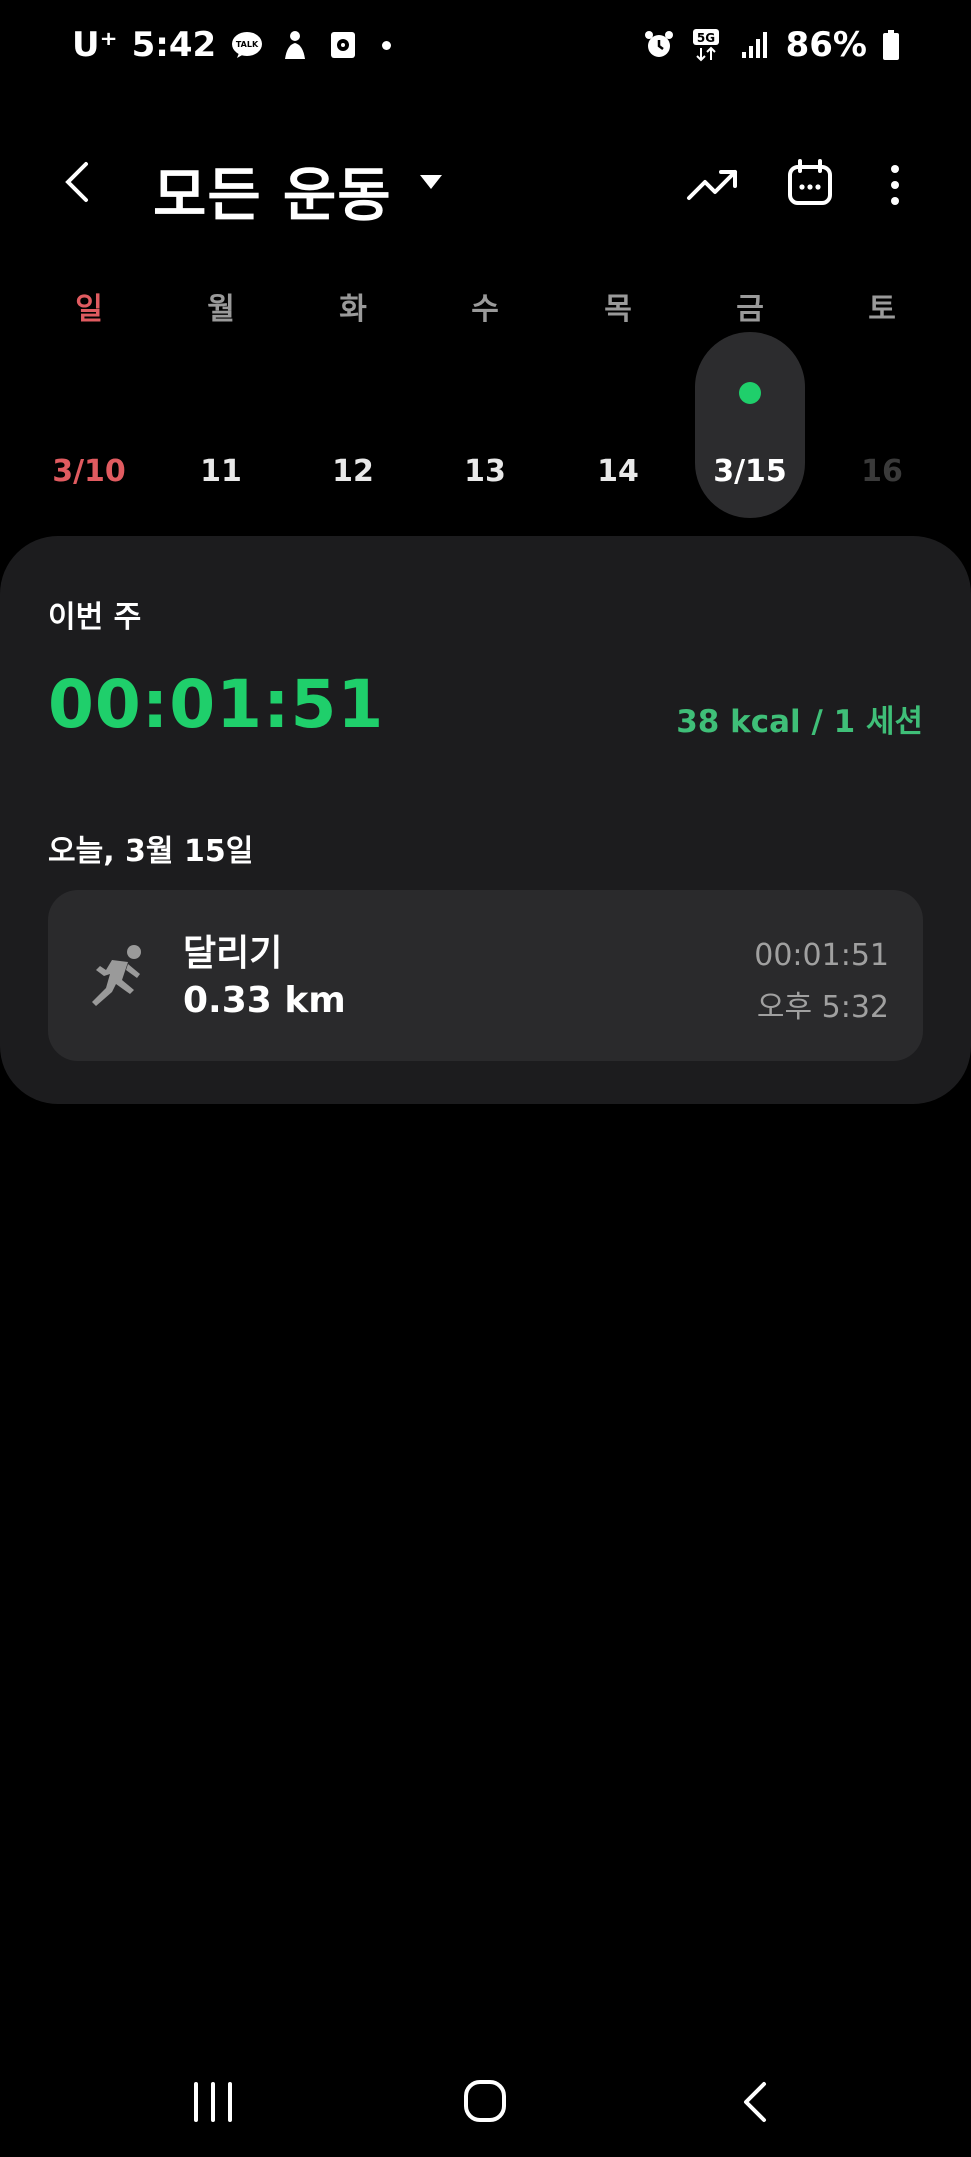 The image size is (971, 2157). I want to click on running-icon, so click(118, 975).